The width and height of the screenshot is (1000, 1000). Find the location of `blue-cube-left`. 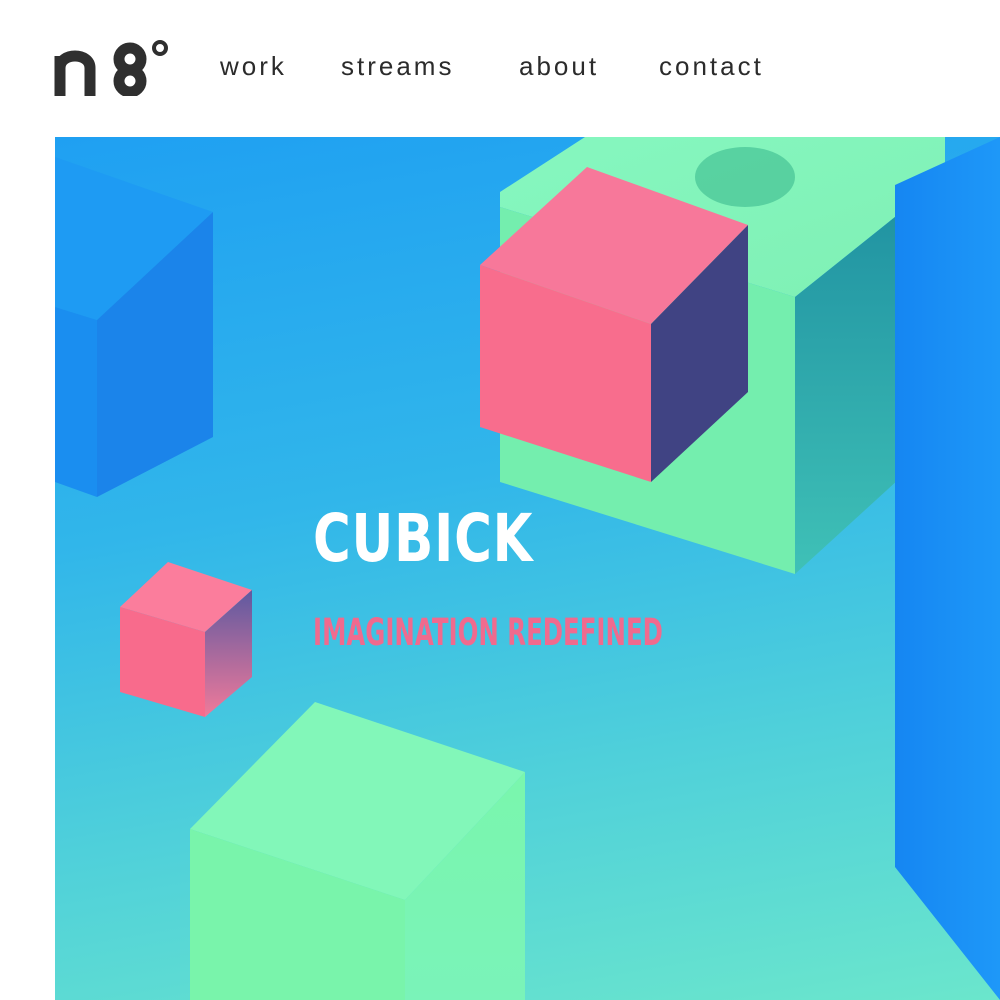

blue-cube-left is located at coordinates (134, 327).